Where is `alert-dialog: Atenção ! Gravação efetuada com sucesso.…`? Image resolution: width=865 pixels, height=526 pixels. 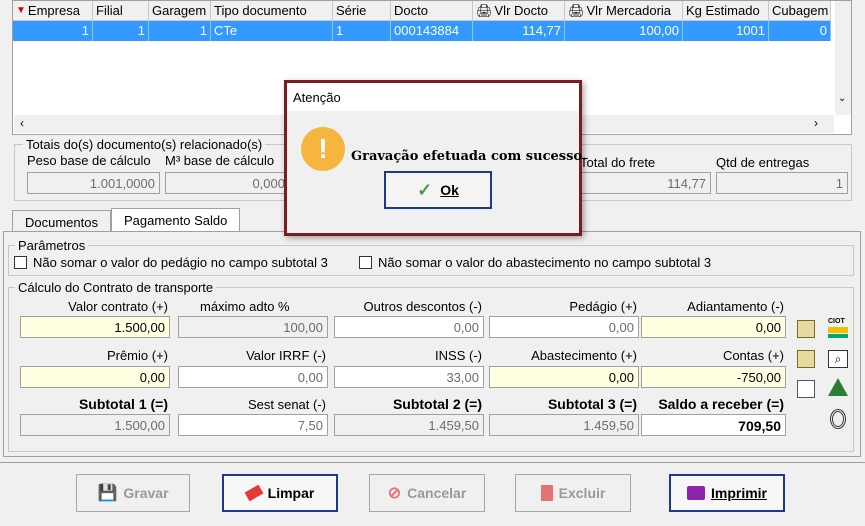 alert-dialog: Atenção ! Gravação efetuada com sucesso.… is located at coordinates (435, 158).